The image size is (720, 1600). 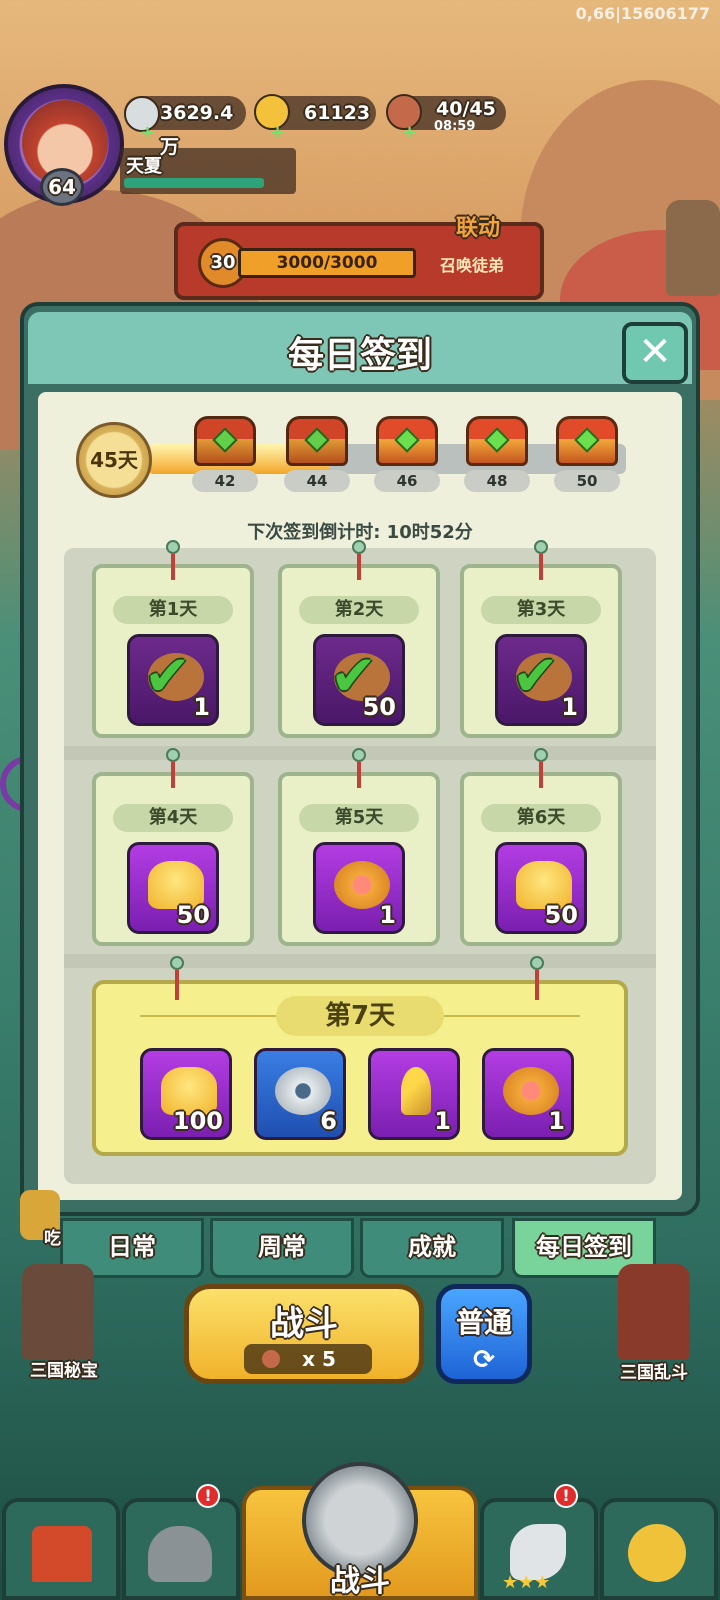 I want to click on nav-heroes: ★★★, so click(x=539, y=1549).